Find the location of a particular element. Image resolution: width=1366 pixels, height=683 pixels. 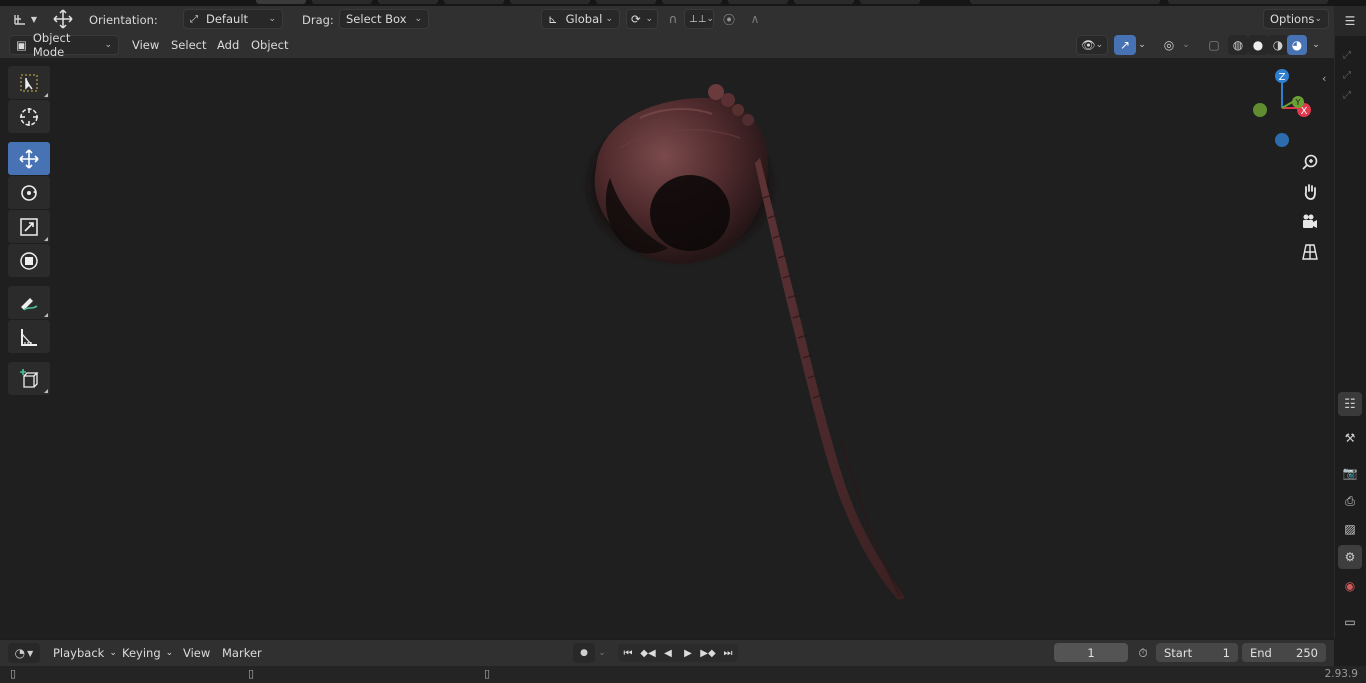

chevron-down-icon: ▼ is located at coordinates (30, 653).